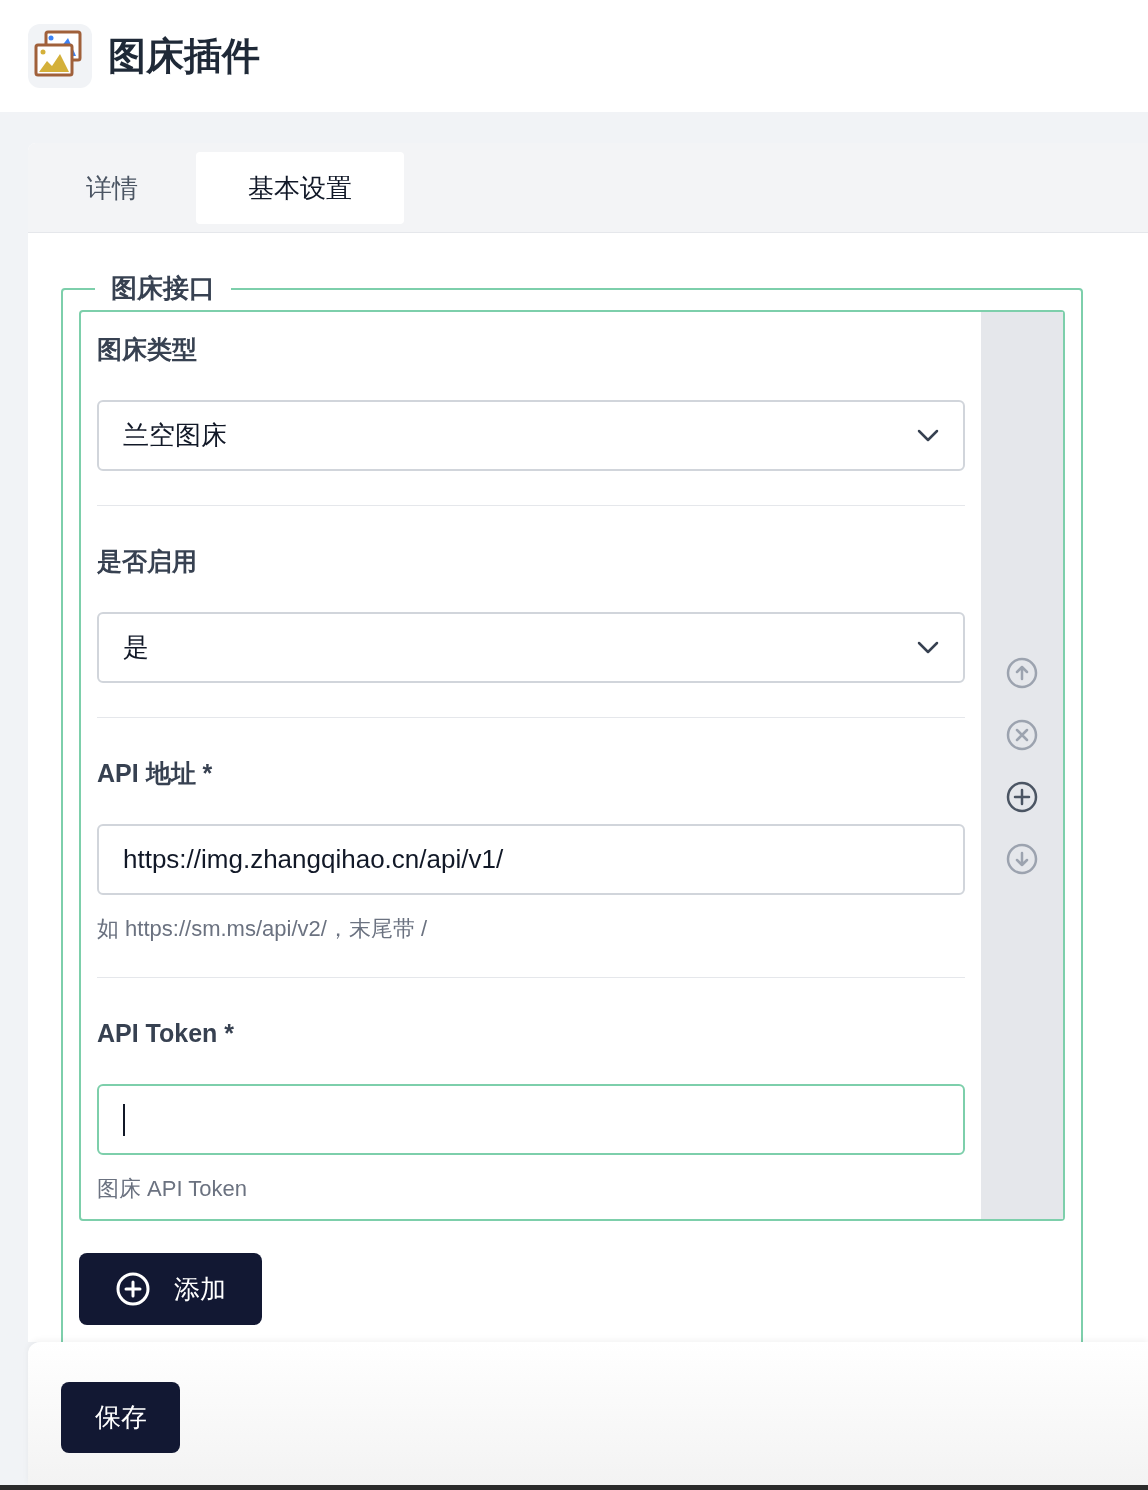  Describe the element at coordinates (531, 1119) in the screenshot. I see `input-field` at that location.